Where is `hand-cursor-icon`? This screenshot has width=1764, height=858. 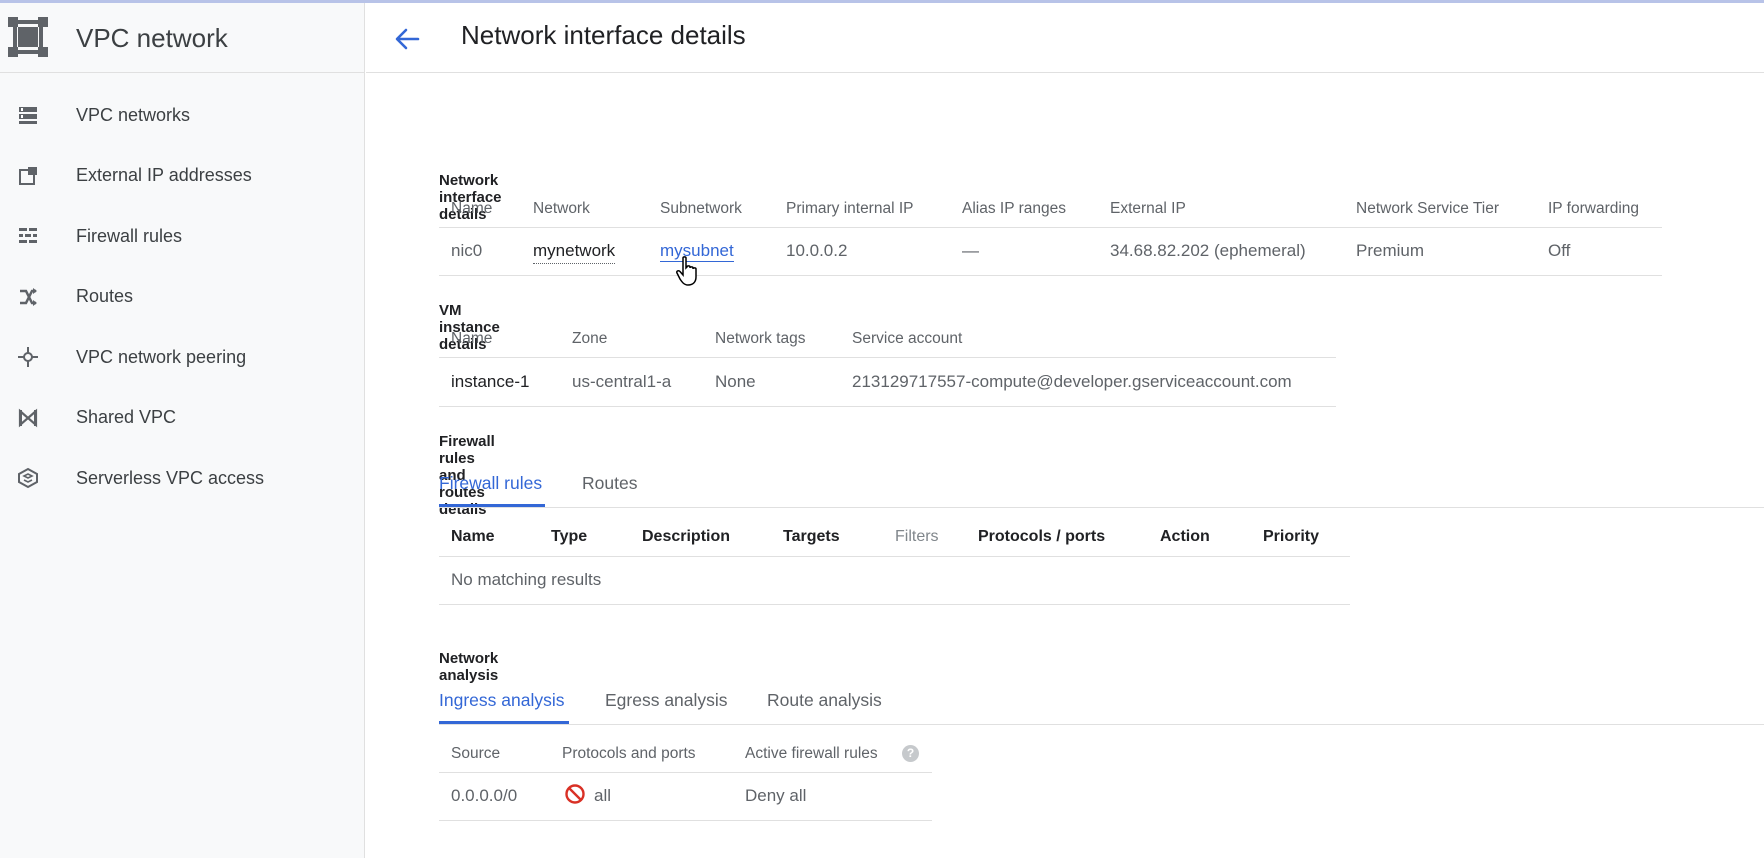
hand-cursor-icon is located at coordinates (686, 271).